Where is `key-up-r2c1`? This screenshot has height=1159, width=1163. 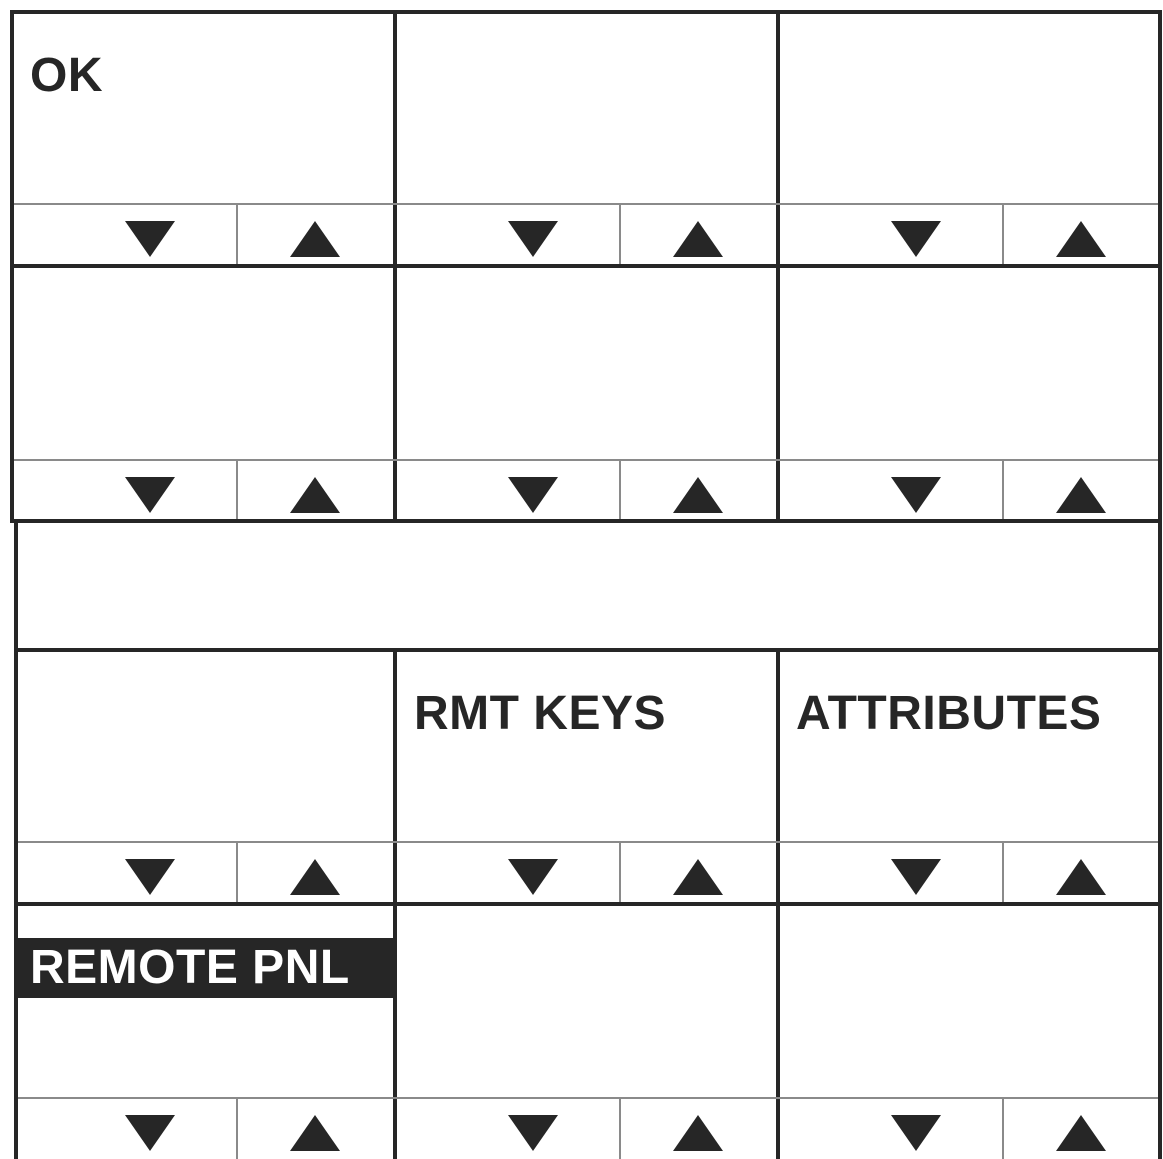 key-up-r2c1 is located at coordinates (315, 491).